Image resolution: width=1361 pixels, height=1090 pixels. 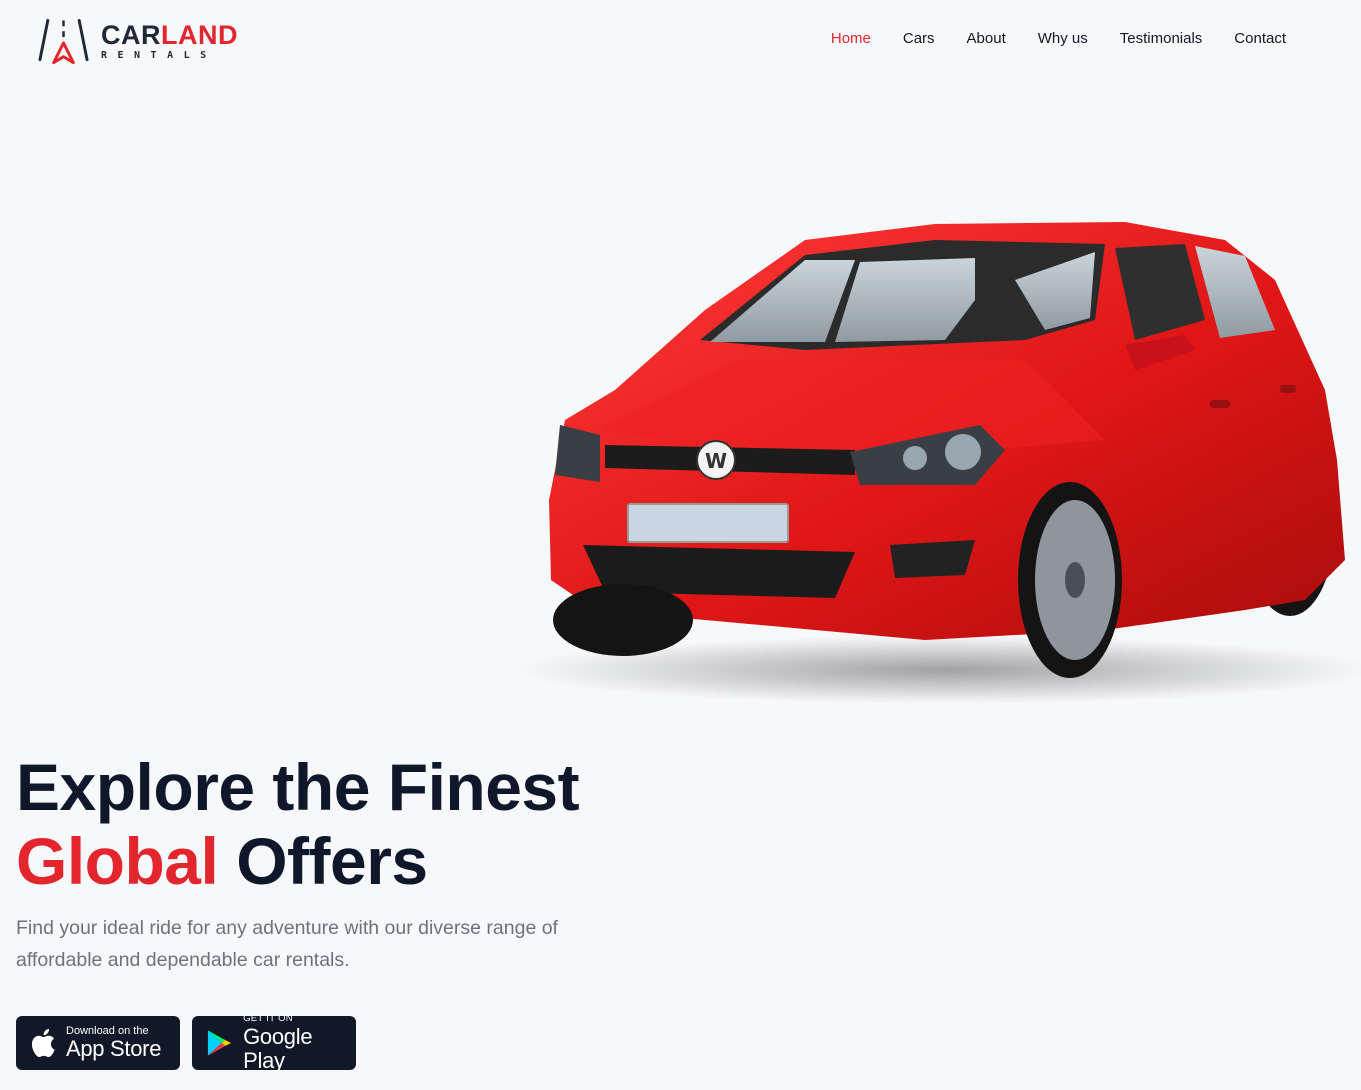 What do you see at coordinates (716, 461) in the screenshot?
I see `svg-text: W` at bounding box center [716, 461].